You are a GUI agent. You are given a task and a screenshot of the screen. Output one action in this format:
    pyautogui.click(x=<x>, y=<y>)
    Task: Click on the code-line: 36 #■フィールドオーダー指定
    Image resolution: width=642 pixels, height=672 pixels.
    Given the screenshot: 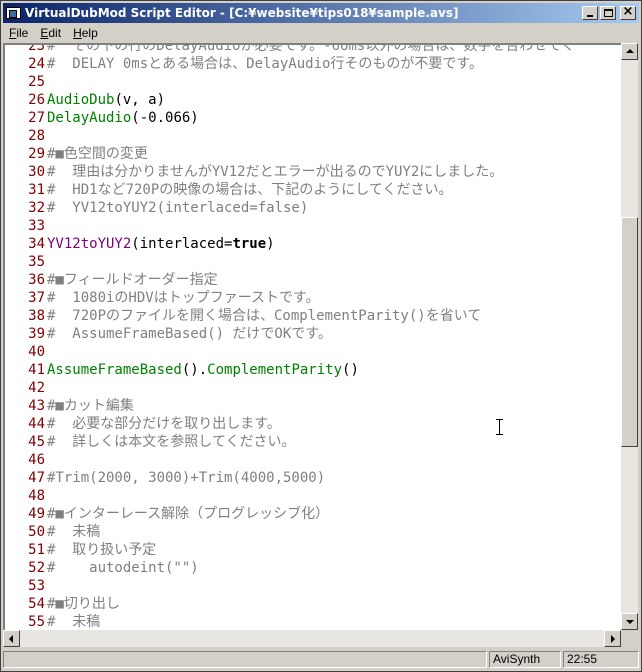 What is the action you would take?
    pyautogui.click(x=313, y=280)
    